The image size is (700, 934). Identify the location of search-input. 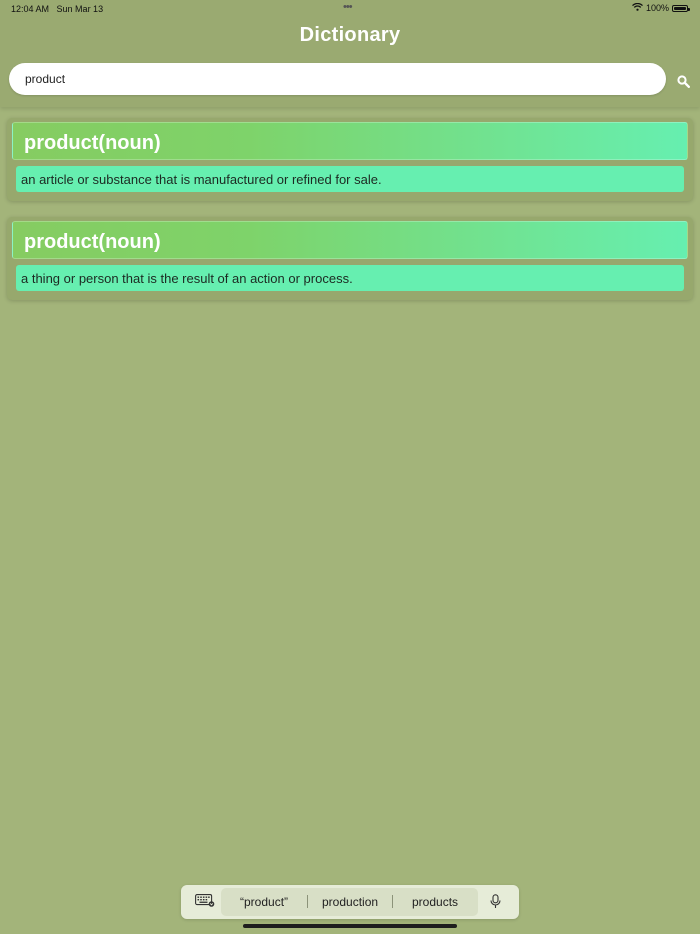
(335, 79).